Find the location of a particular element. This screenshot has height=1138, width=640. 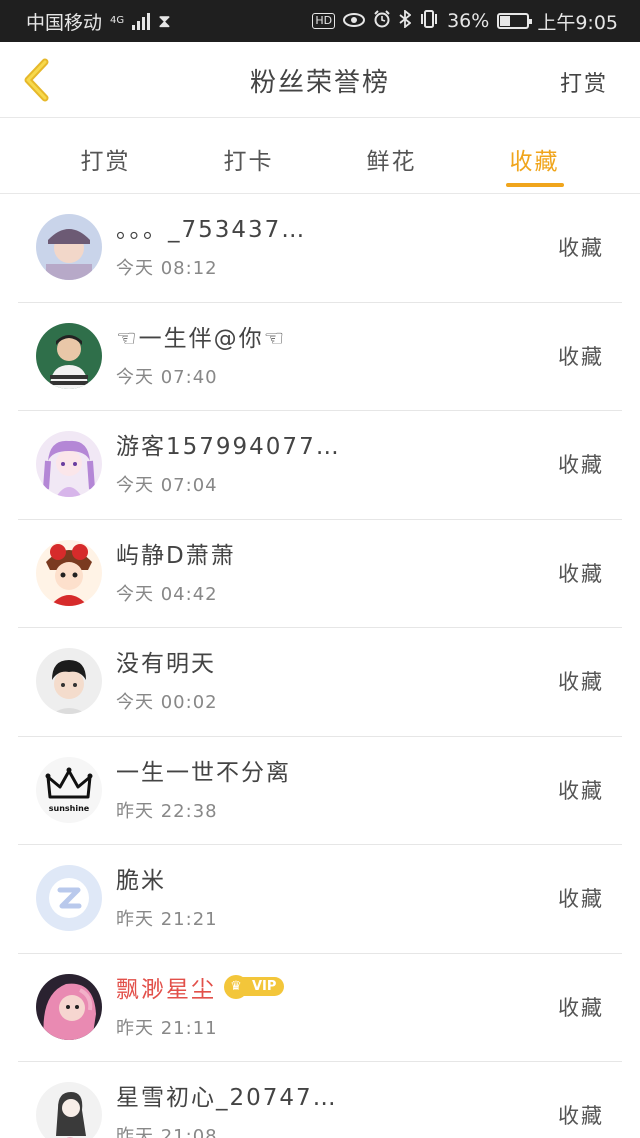

name-line: 飘渺星尘 ♛ VIP is located at coordinates (200, 987).